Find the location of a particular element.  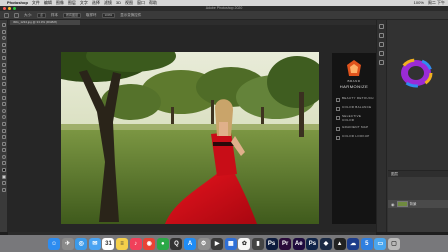

pr-icon: Pr is located at coordinates (285, 243).